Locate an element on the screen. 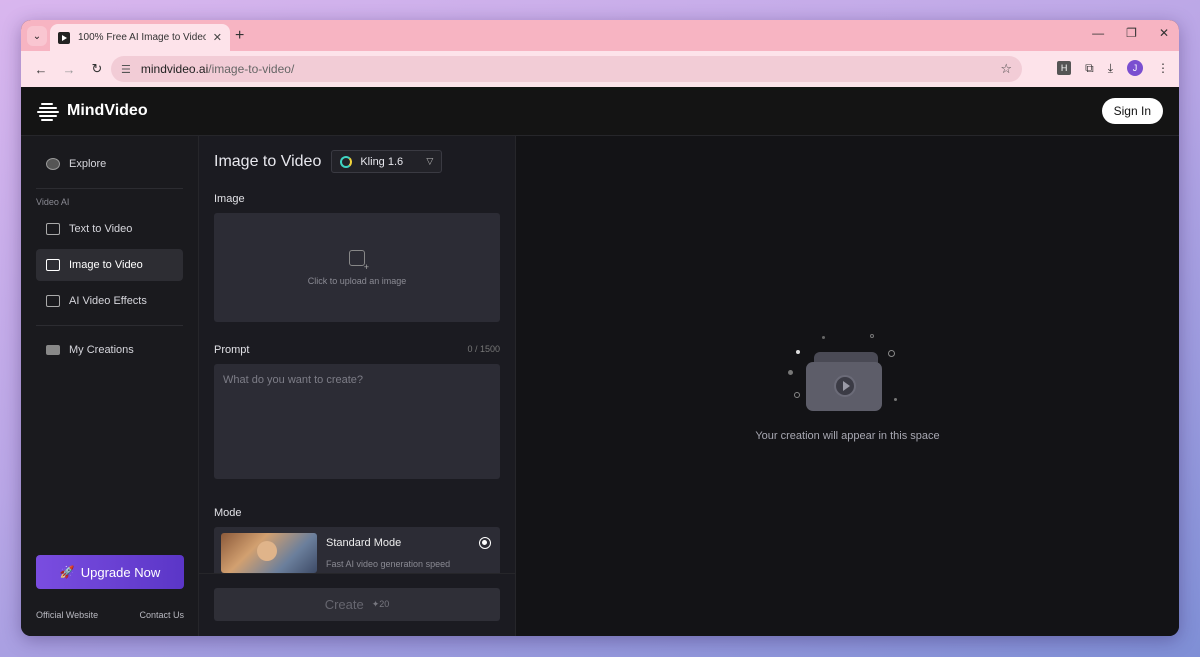 This screenshot has width=1200, height=657. chevron-down-icon: ▽ is located at coordinates (430, 161).